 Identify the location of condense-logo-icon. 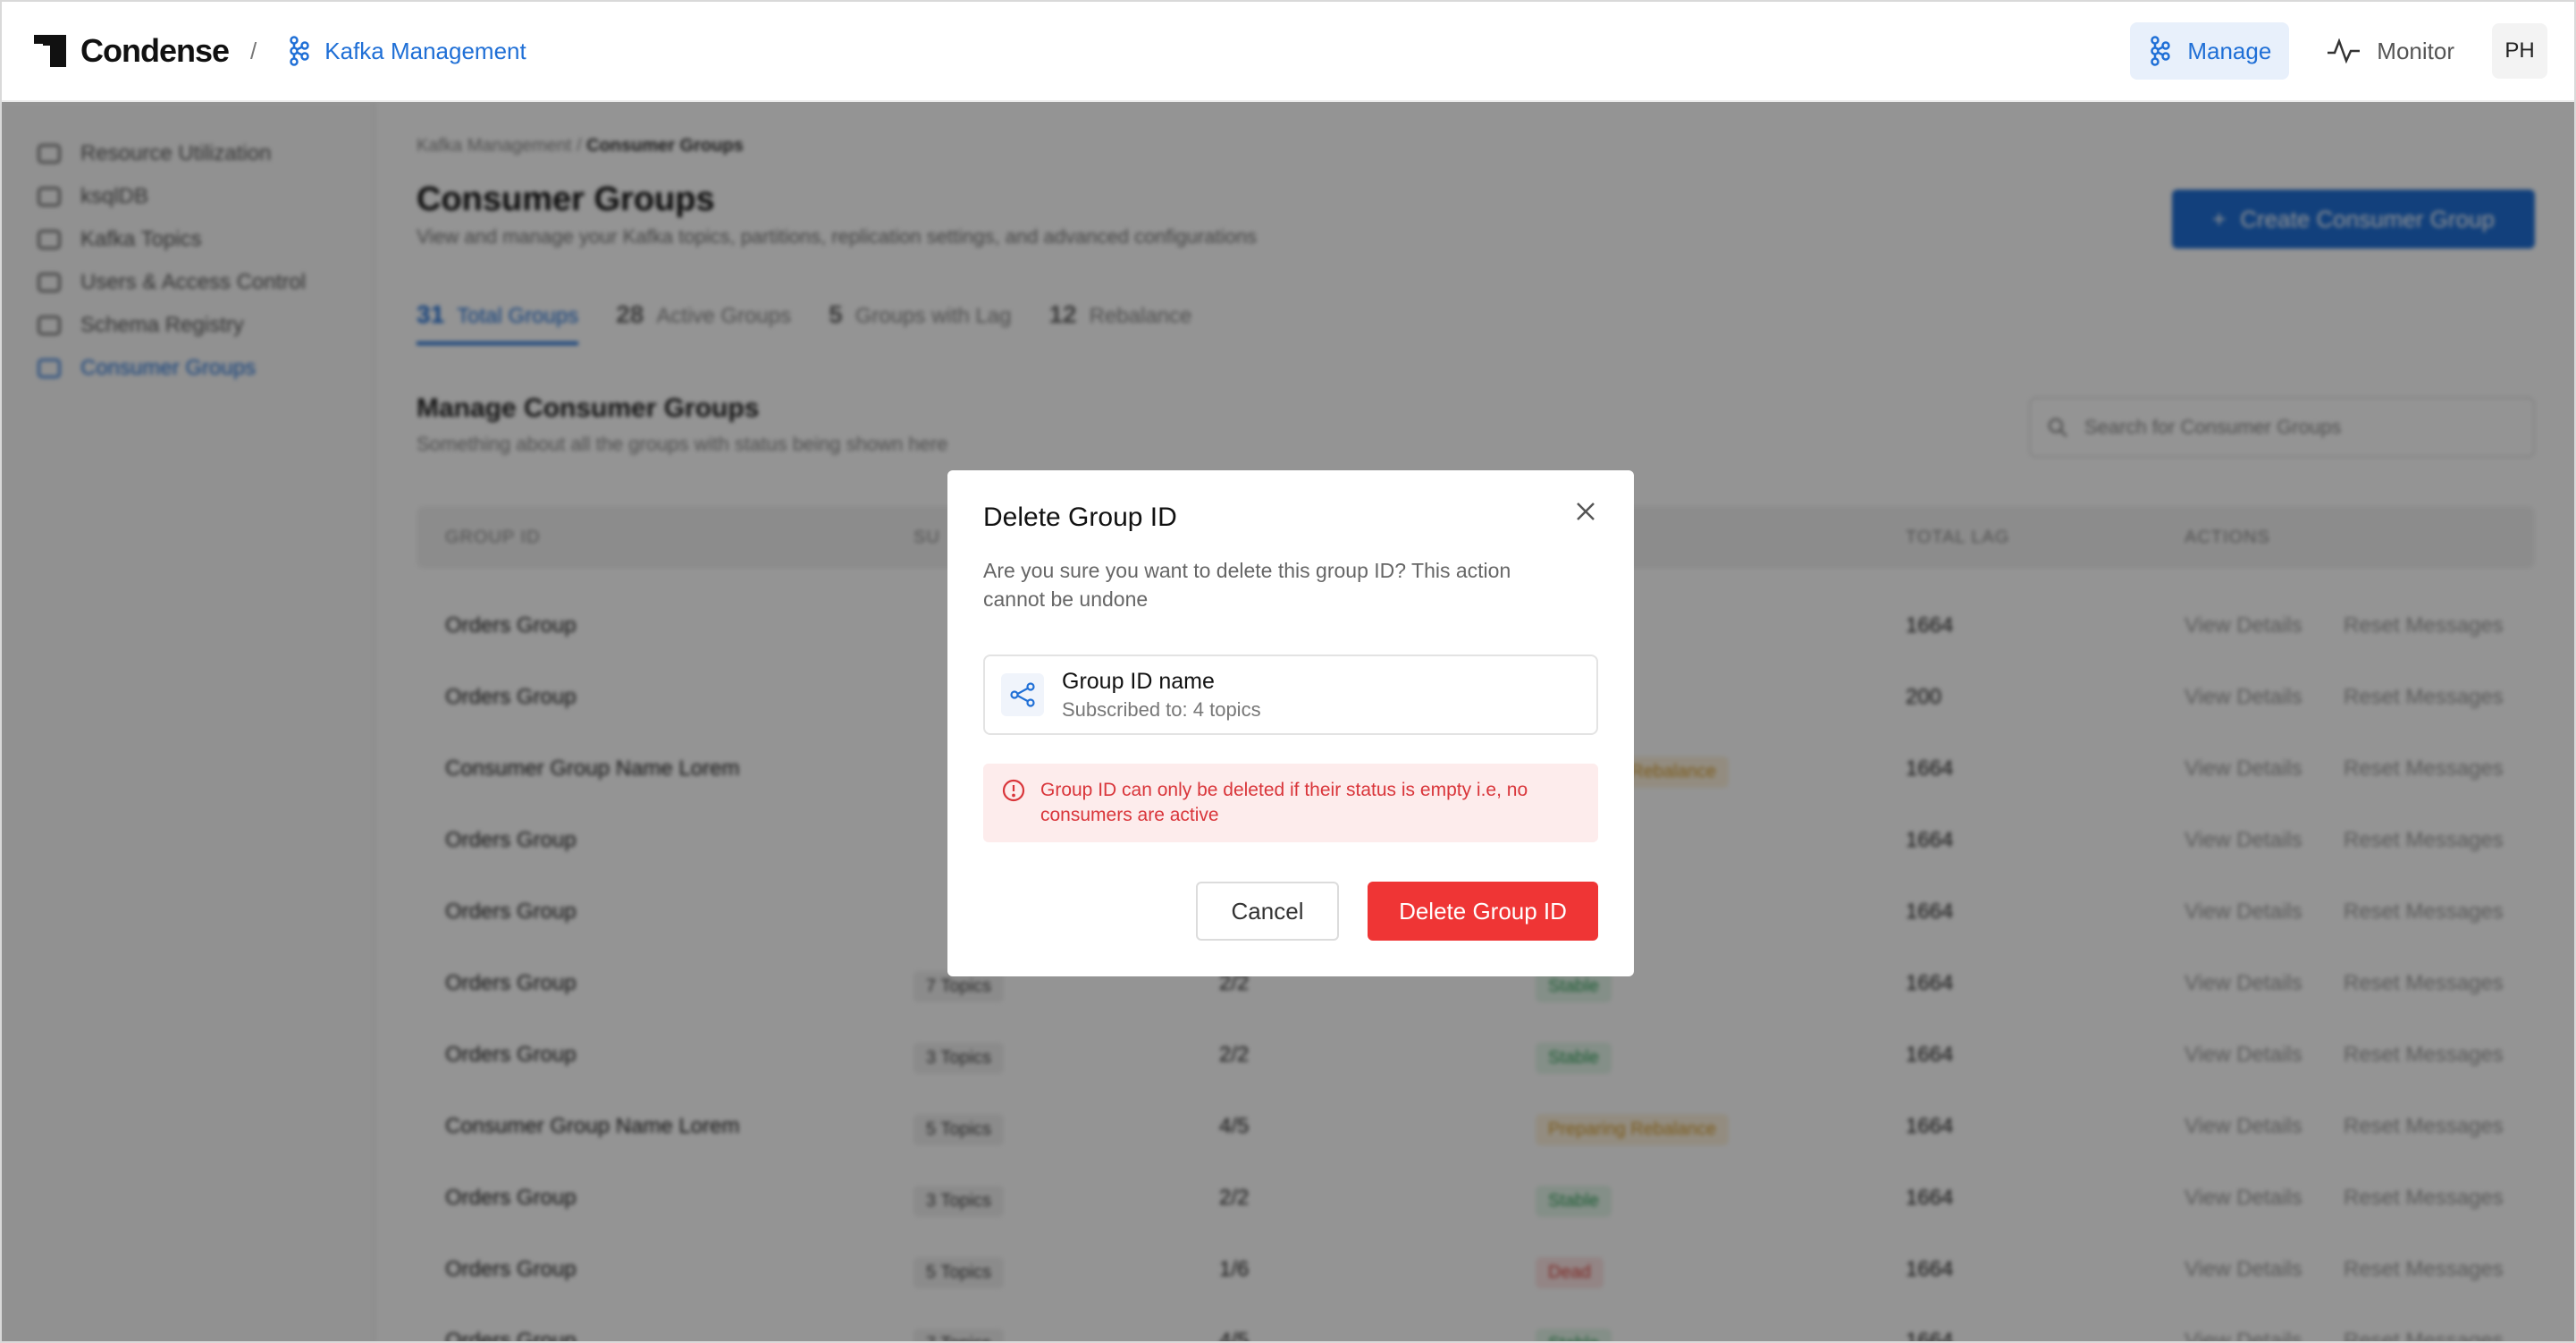
(50, 51).